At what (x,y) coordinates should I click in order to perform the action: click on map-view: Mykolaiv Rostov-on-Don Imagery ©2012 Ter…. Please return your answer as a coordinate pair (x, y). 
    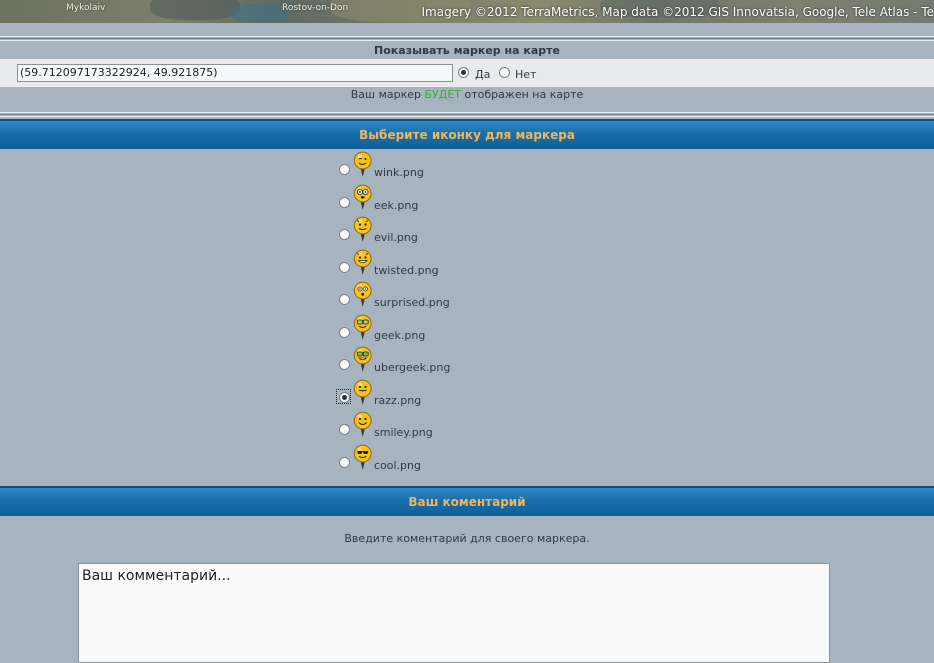
    Looking at the image, I should click on (467, 11).